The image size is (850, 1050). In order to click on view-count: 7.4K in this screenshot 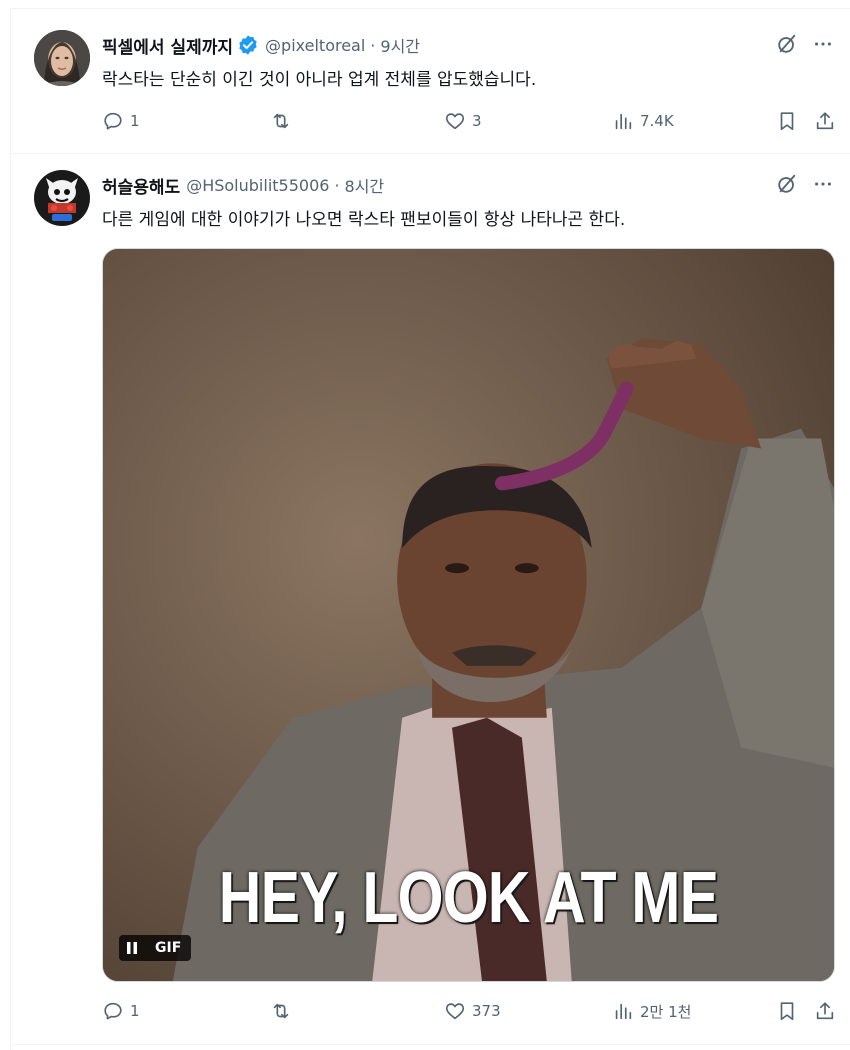, I will do `click(657, 121)`.